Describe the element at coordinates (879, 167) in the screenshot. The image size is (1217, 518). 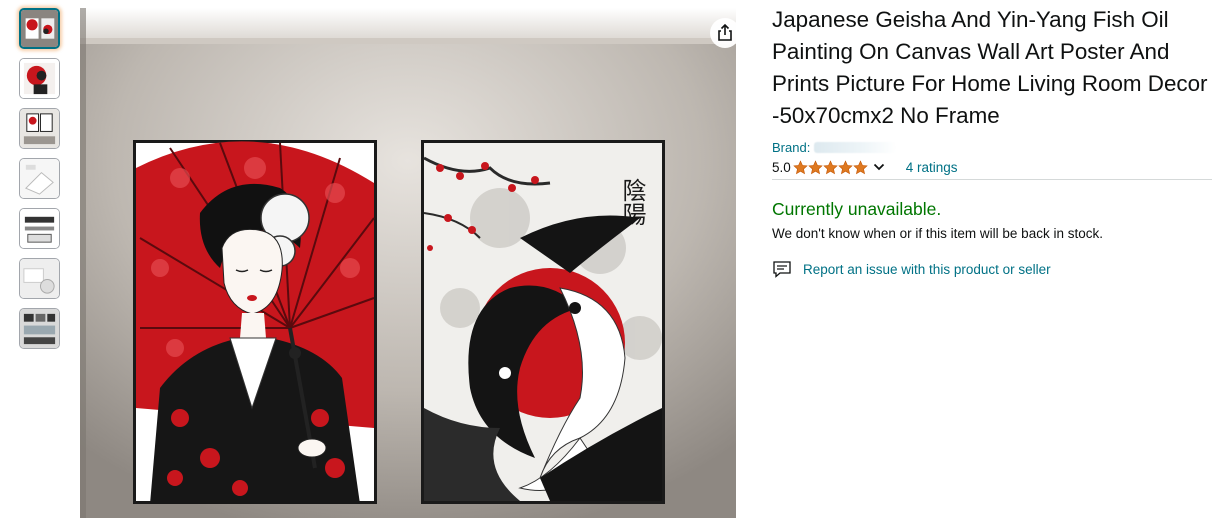
I see `chevron-down-icon` at that location.